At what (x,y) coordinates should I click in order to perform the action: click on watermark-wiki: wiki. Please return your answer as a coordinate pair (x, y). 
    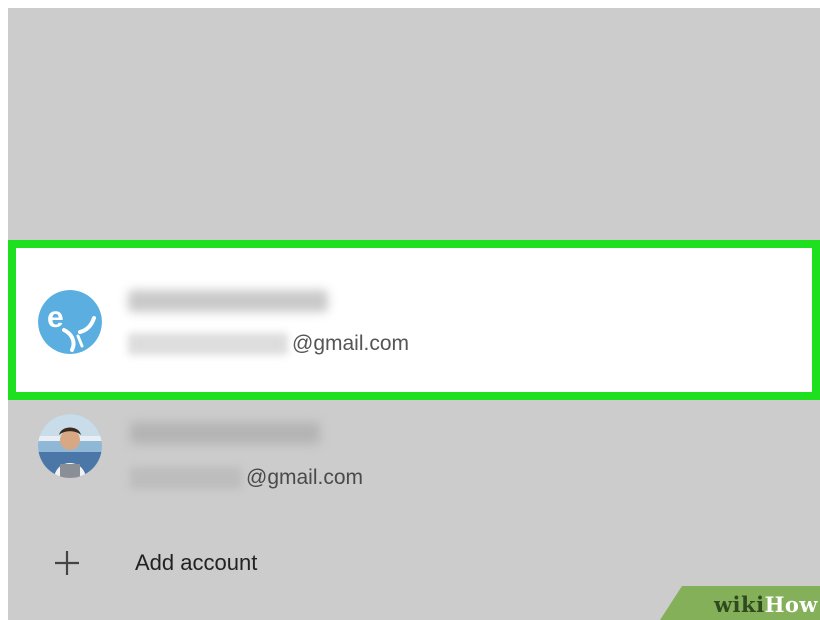
    Looking at the image, I should click on (739, 604).